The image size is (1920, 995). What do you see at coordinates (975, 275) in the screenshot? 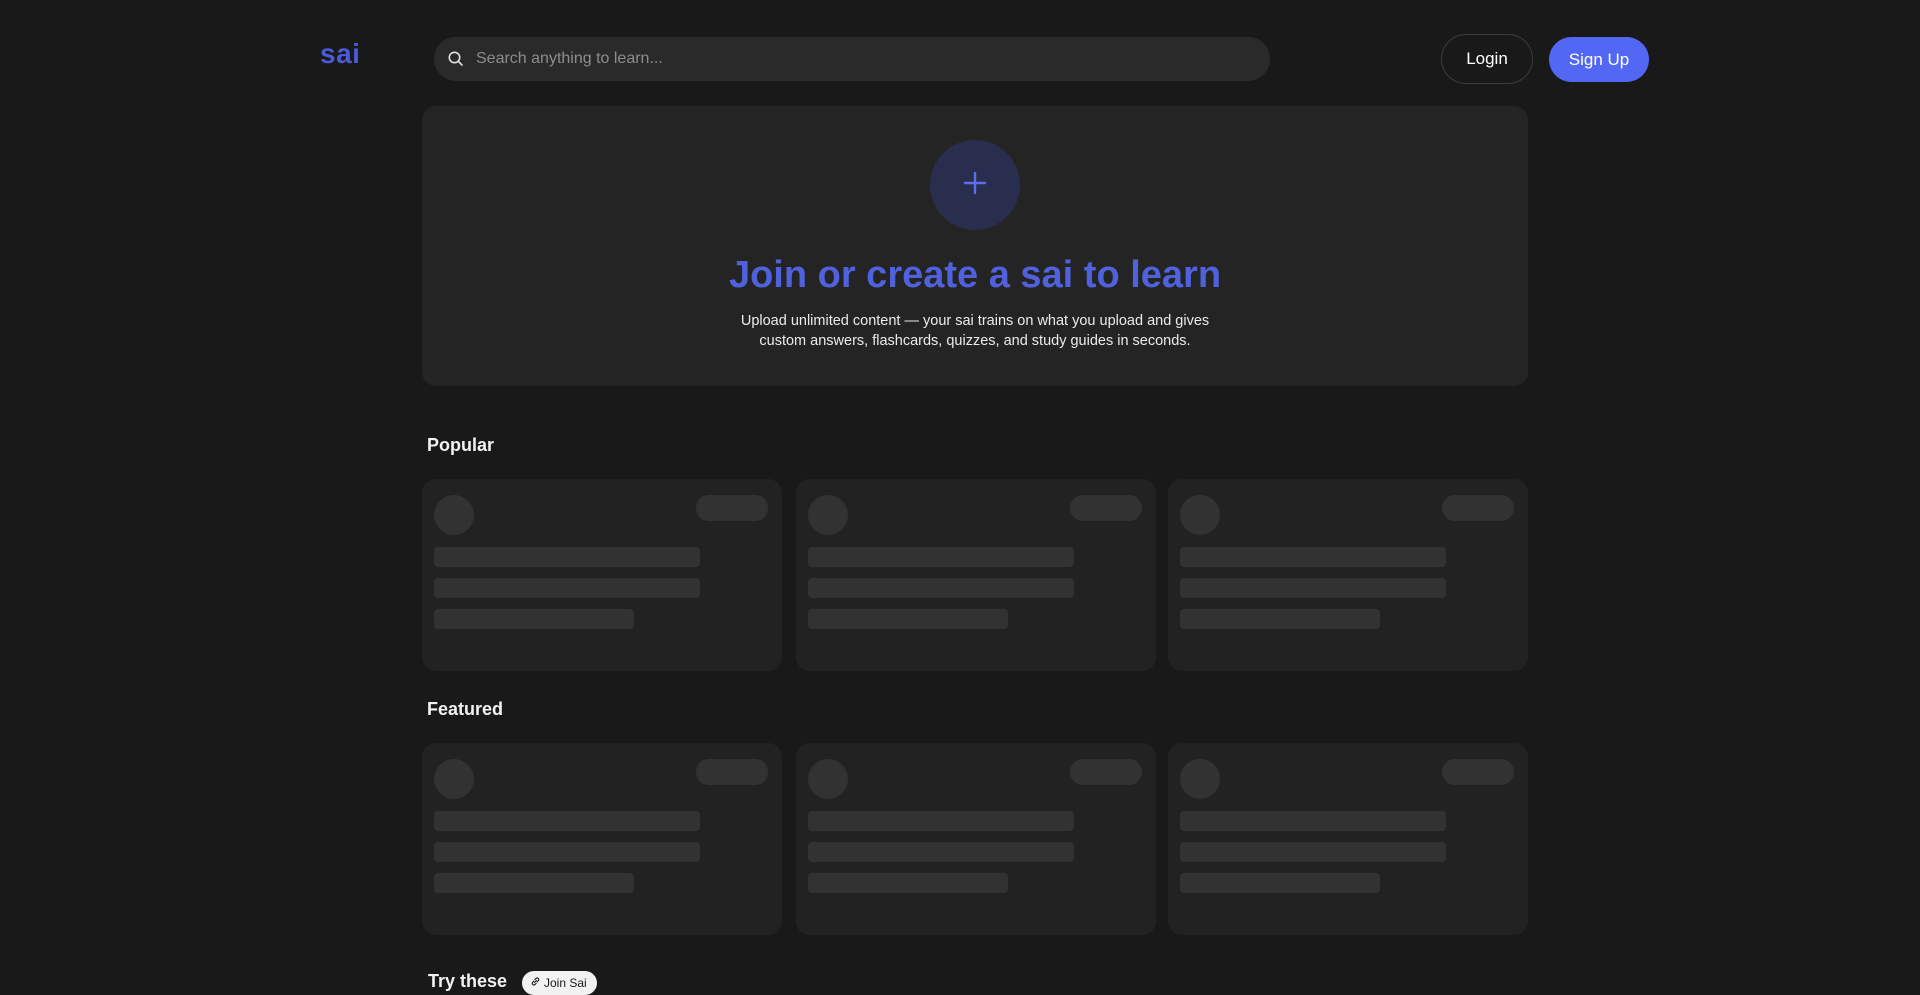
I see `hero-title: Join or create a sai to learn` at bounding box center [975, 275].